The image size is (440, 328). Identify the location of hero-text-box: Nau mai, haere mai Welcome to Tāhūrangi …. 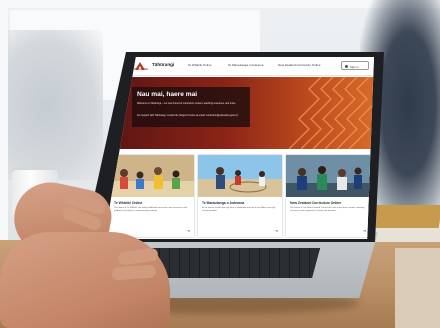
(191, 107).